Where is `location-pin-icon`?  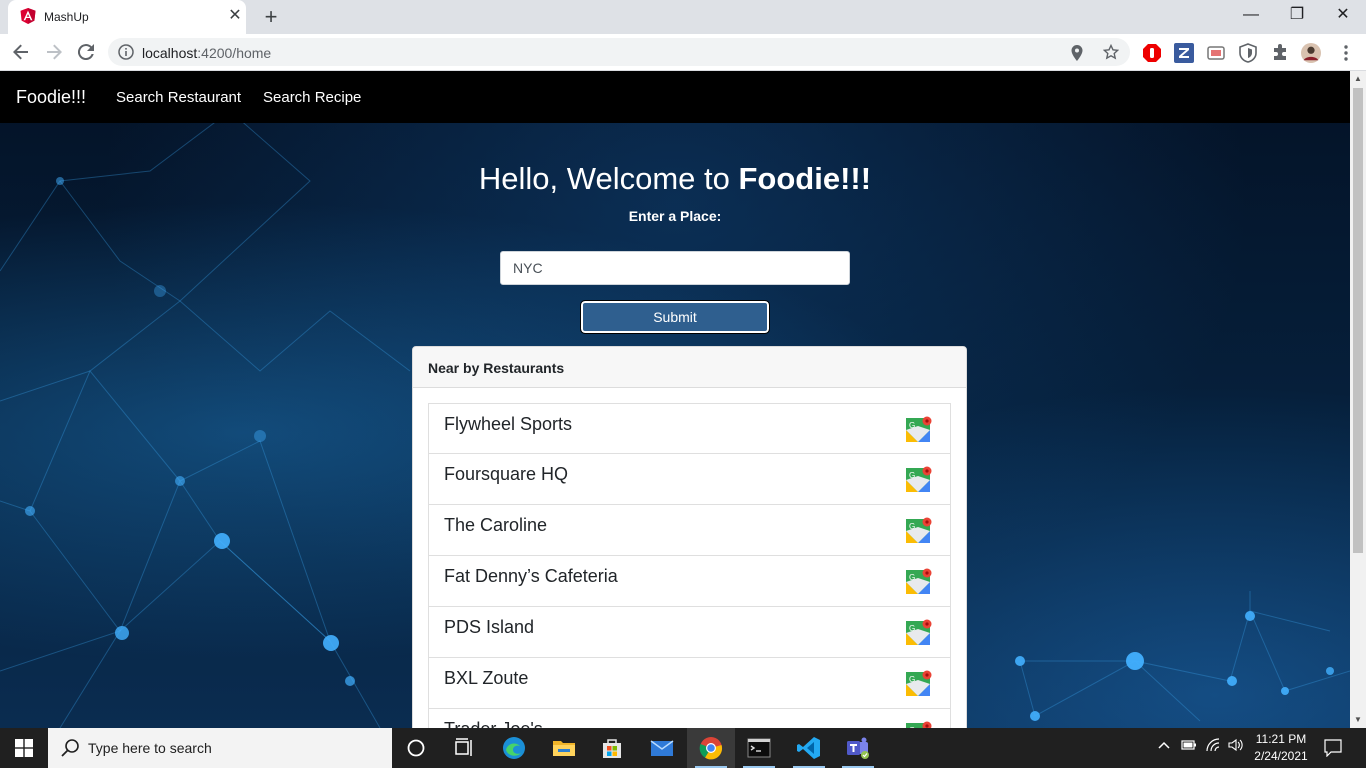
location-pin-icon is located at coordinates (1077, 53).